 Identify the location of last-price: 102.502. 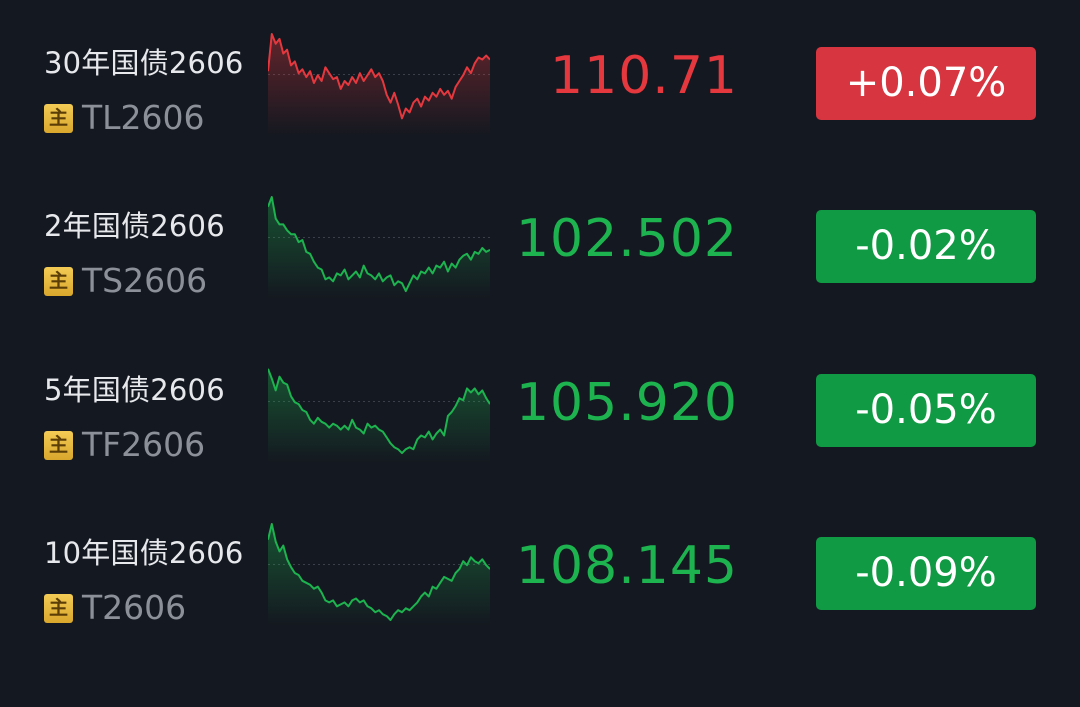
(626, 239).